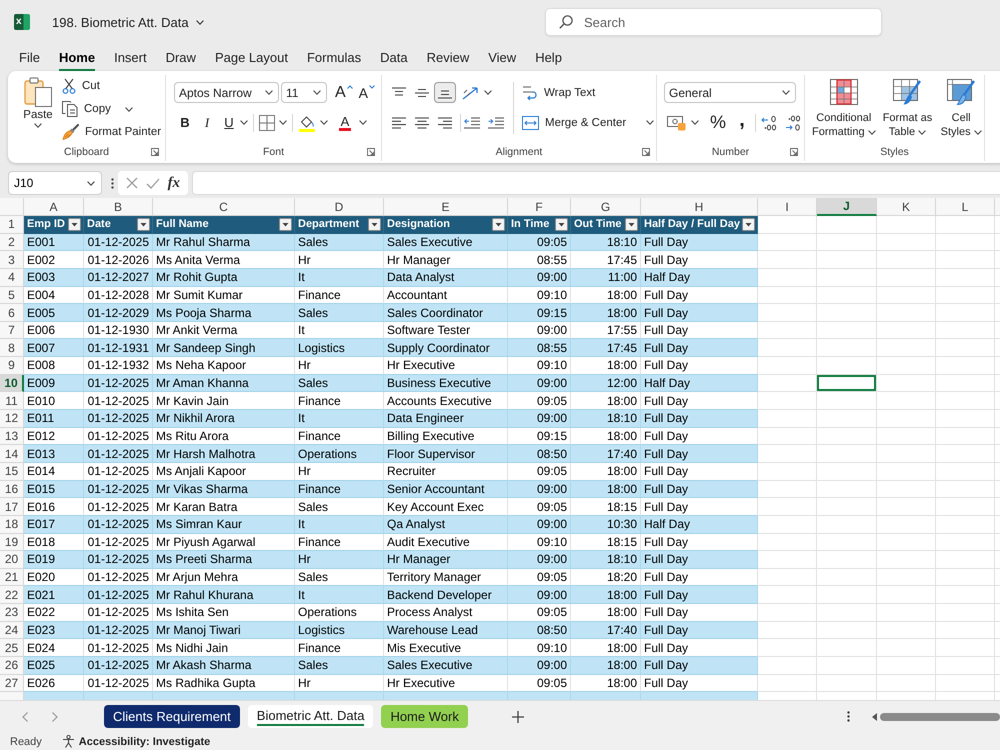 Image resolution: width=1000 pixels, height=750 pixels. Describe the element at coordinates (118, 225) in the screenshot. I see `table-header-cell: Date` at that location.